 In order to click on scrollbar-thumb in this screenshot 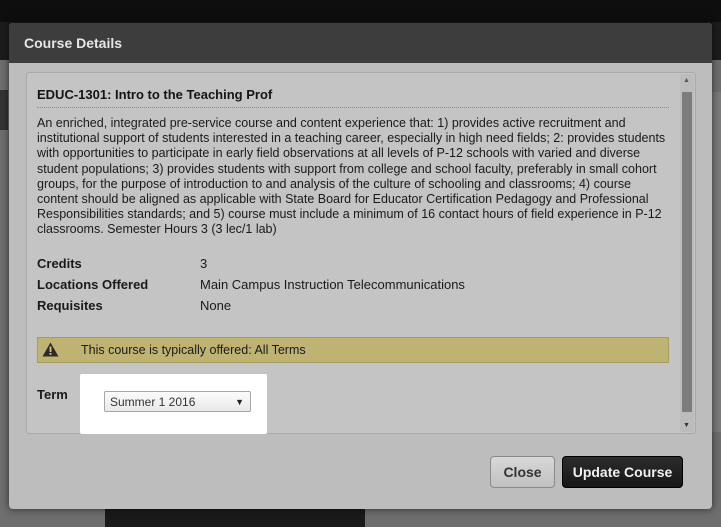, I will do `click(687, 252)`.